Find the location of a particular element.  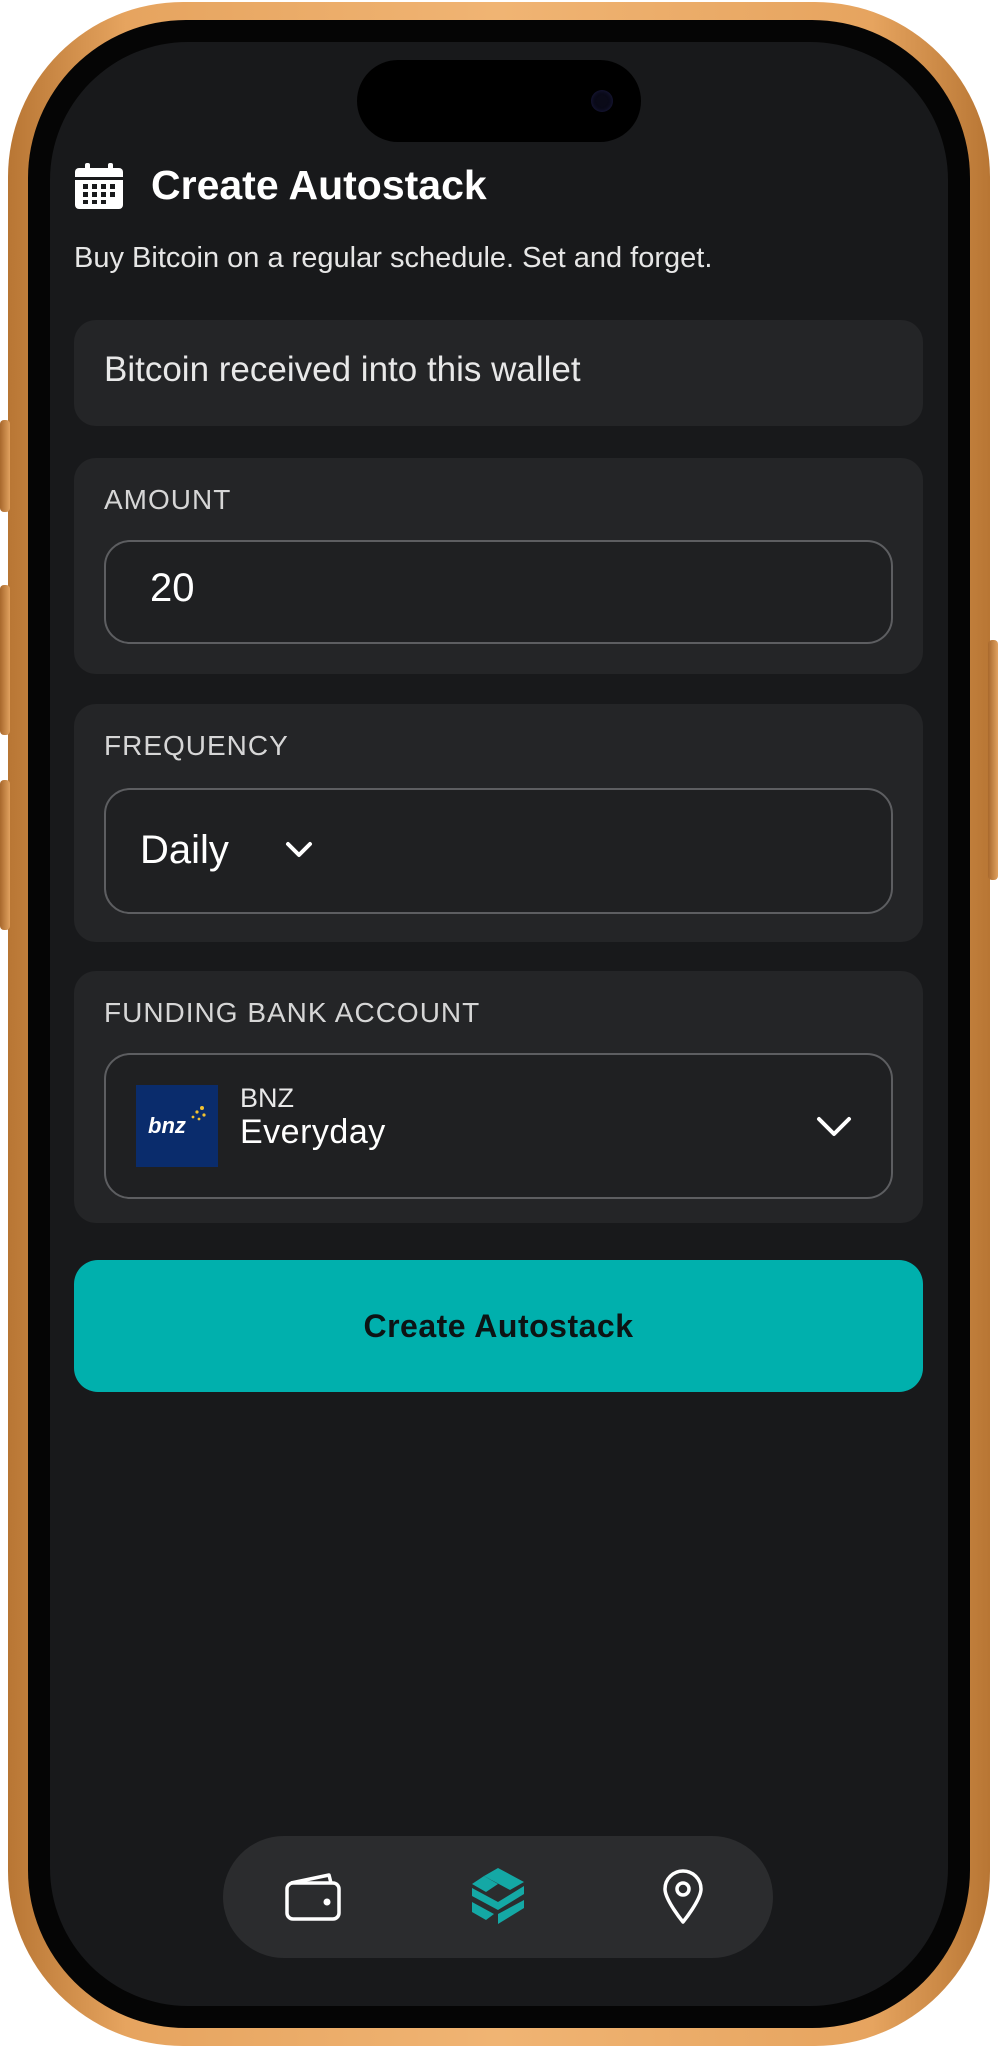

location-pin-icon is located at coordinates (683, 1896).